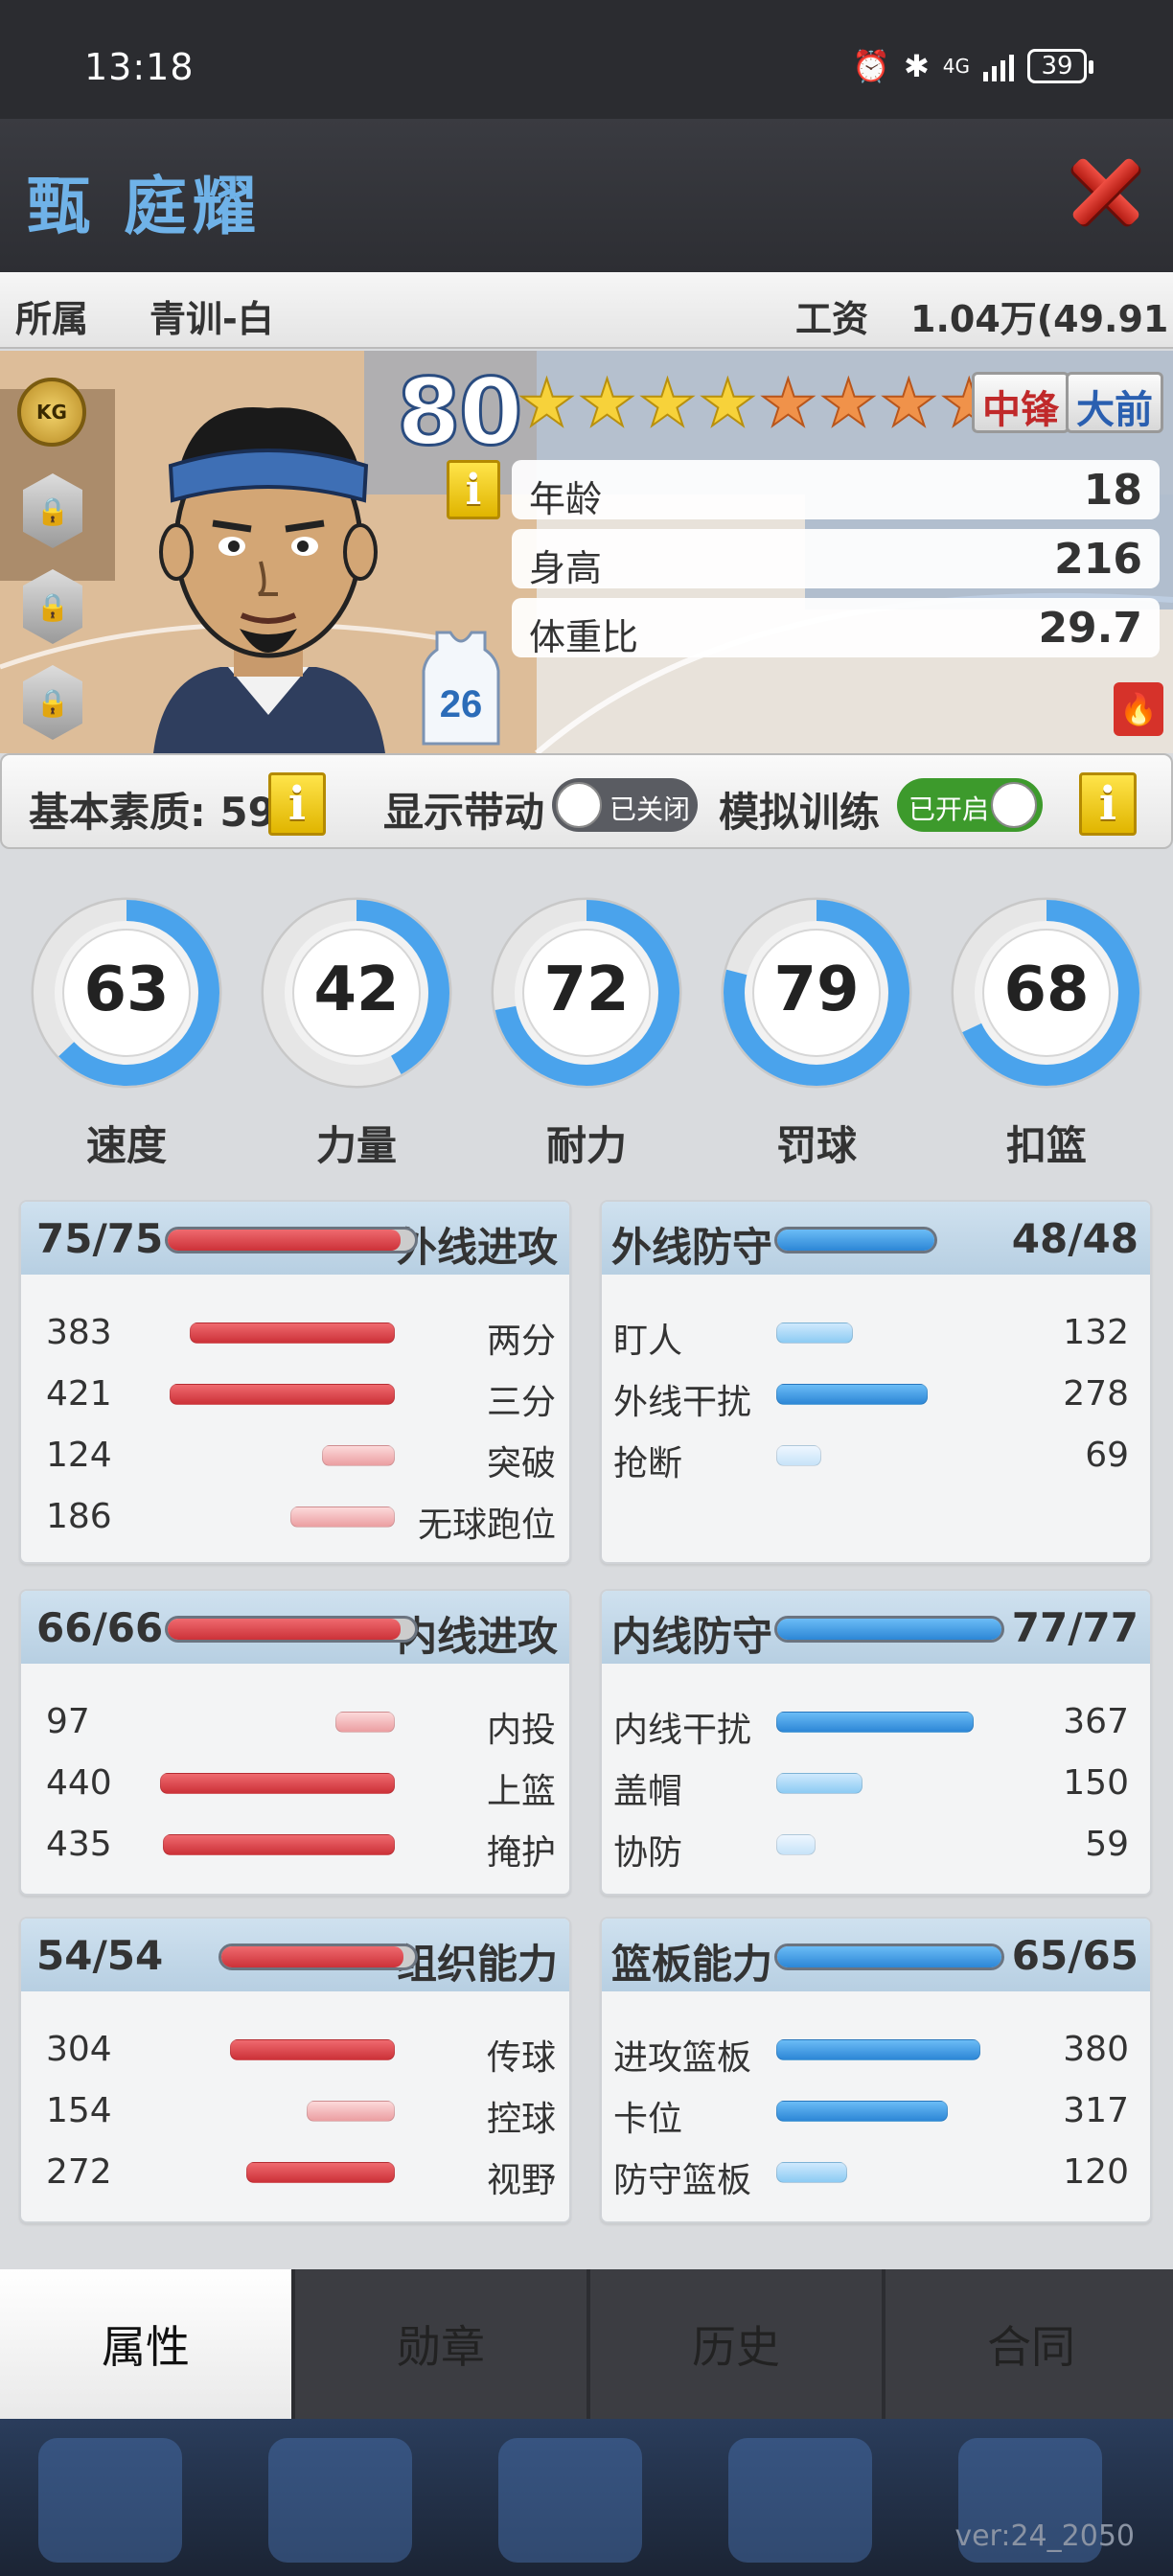 The height and width of the screenshot is (2576, 1173). Describe the element at coordinates (871, 66) in the screenshot. I see `alarm-icon: ⏰` at that location.